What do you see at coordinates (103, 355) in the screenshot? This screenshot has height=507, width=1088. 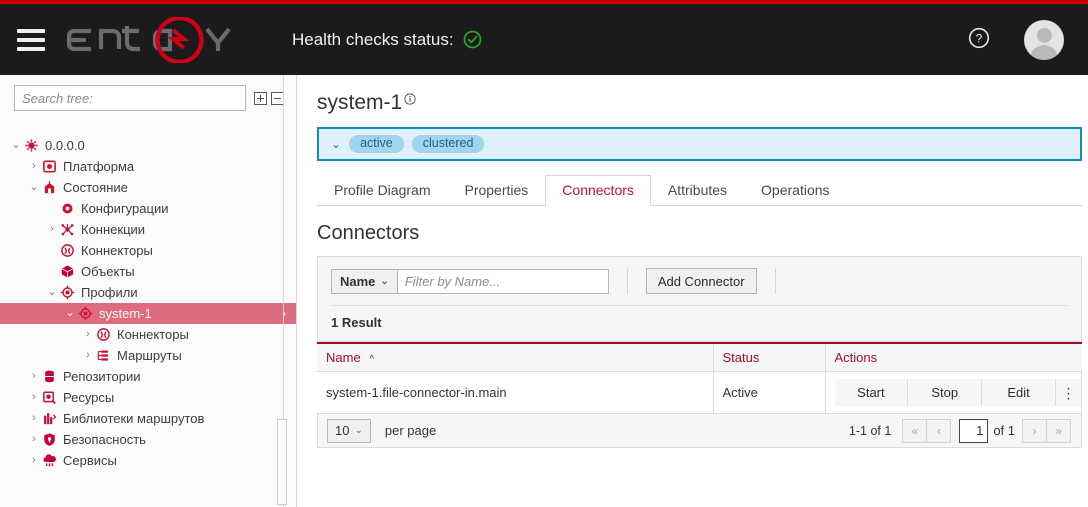 I see `routes-icon` at bounding box center [103, 355].